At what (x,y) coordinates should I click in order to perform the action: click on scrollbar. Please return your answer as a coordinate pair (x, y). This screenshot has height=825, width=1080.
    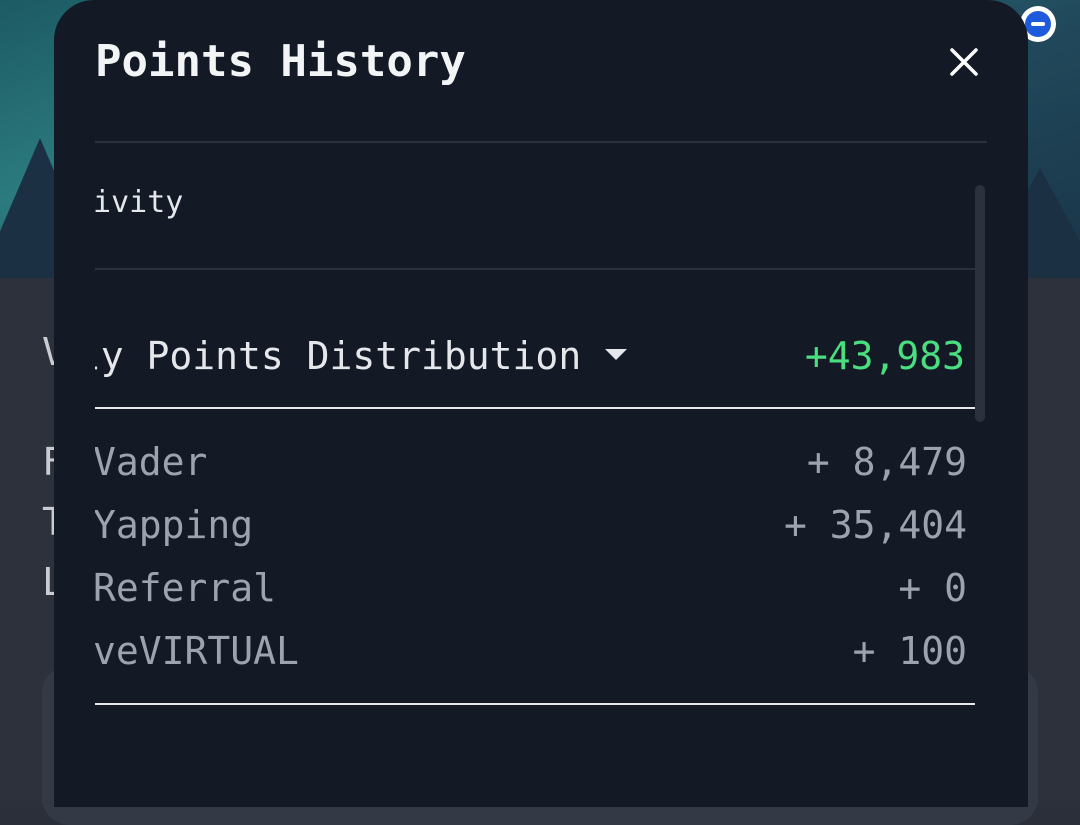
    Looking at the image, I should click on (980, 303).